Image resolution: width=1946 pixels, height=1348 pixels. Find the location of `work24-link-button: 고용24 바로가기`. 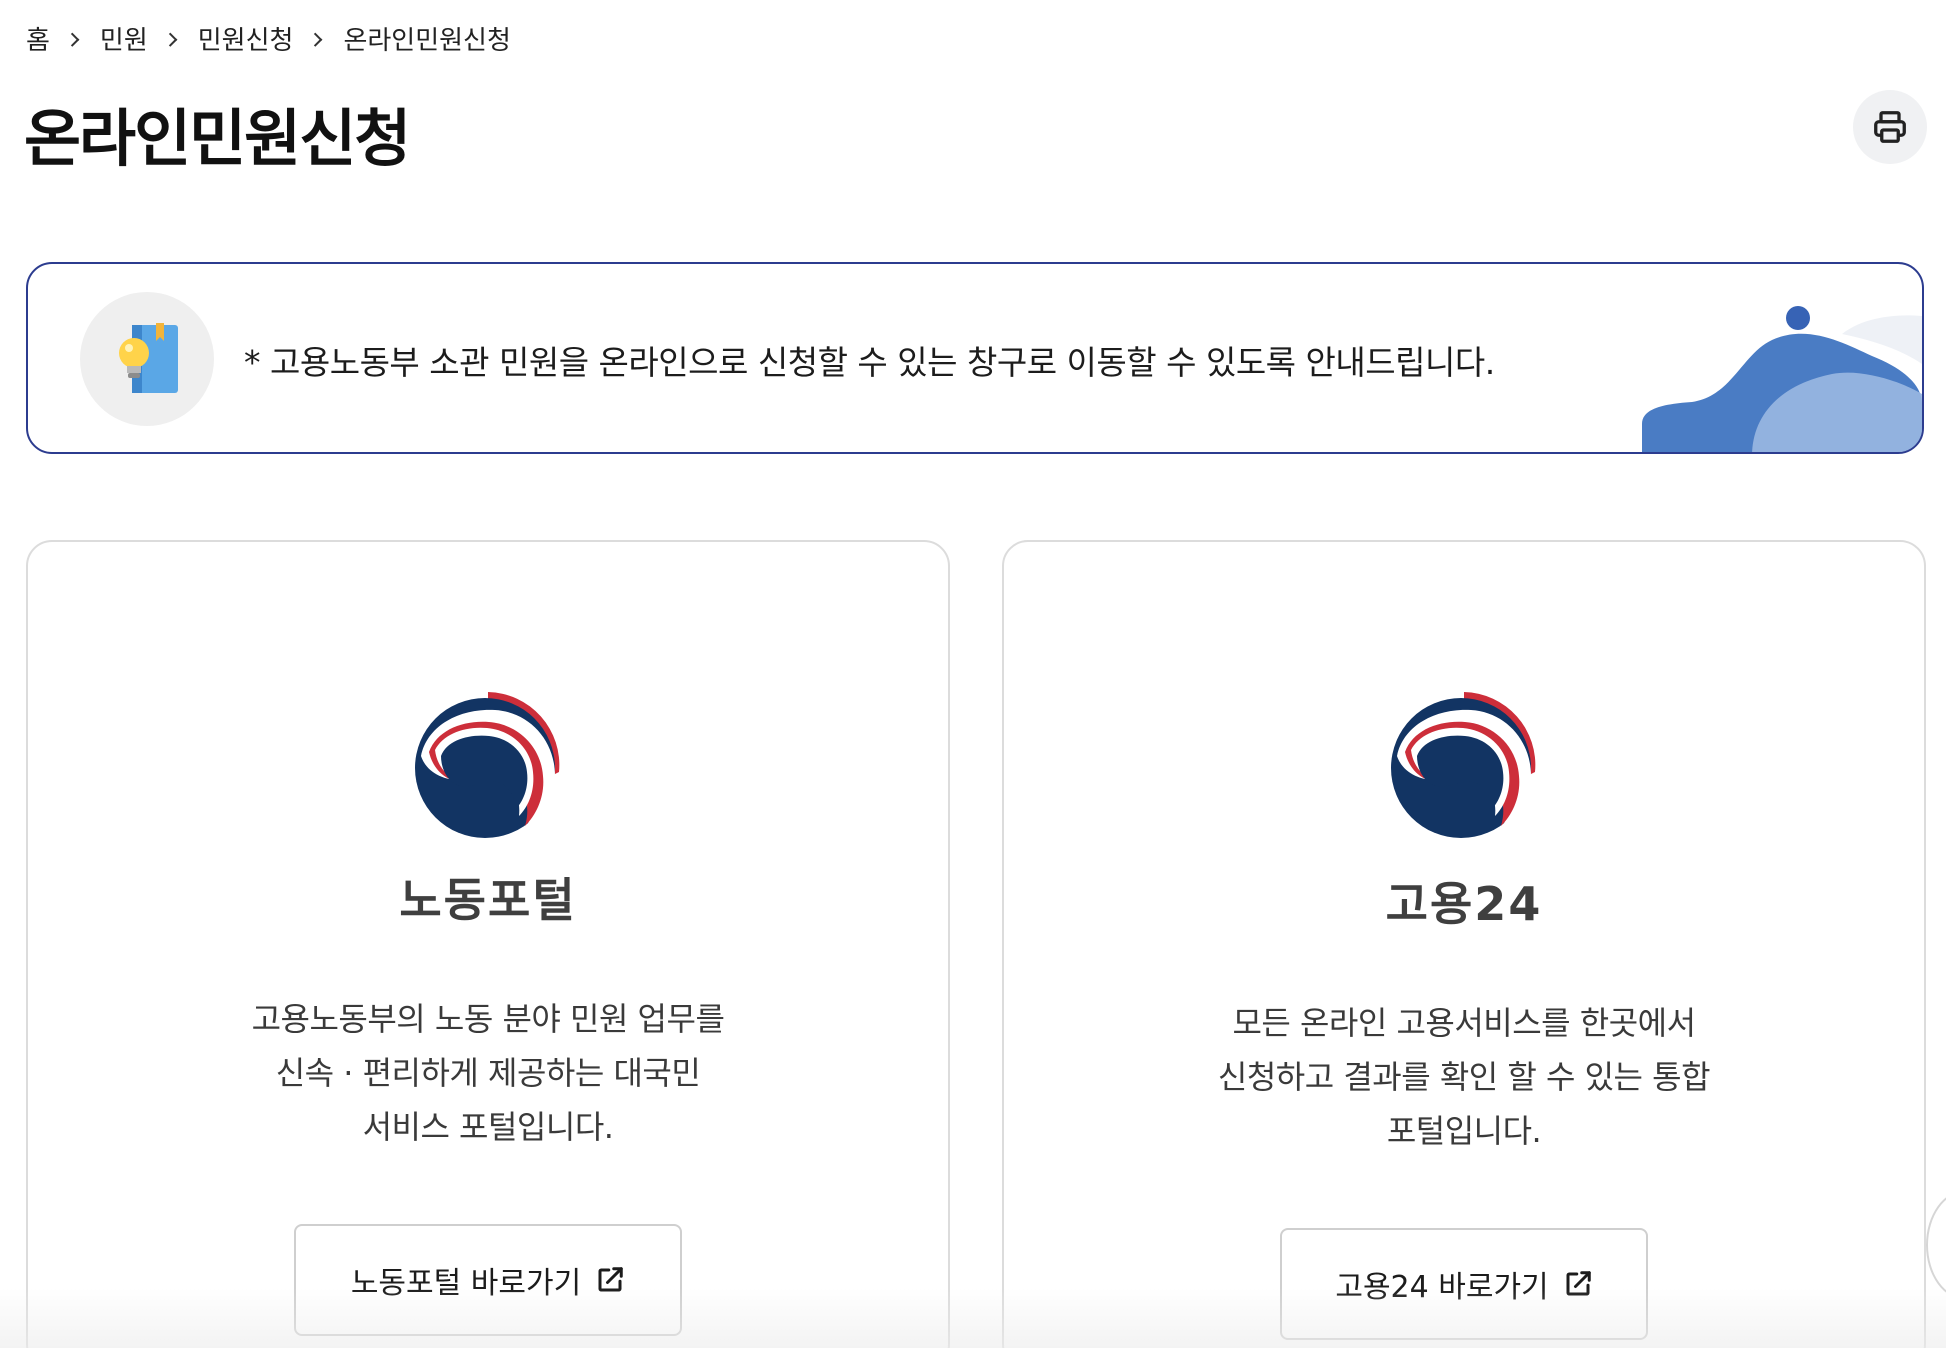

work24-link-button: 고용24 바로가기 is located at coordinates (1464, 1284).